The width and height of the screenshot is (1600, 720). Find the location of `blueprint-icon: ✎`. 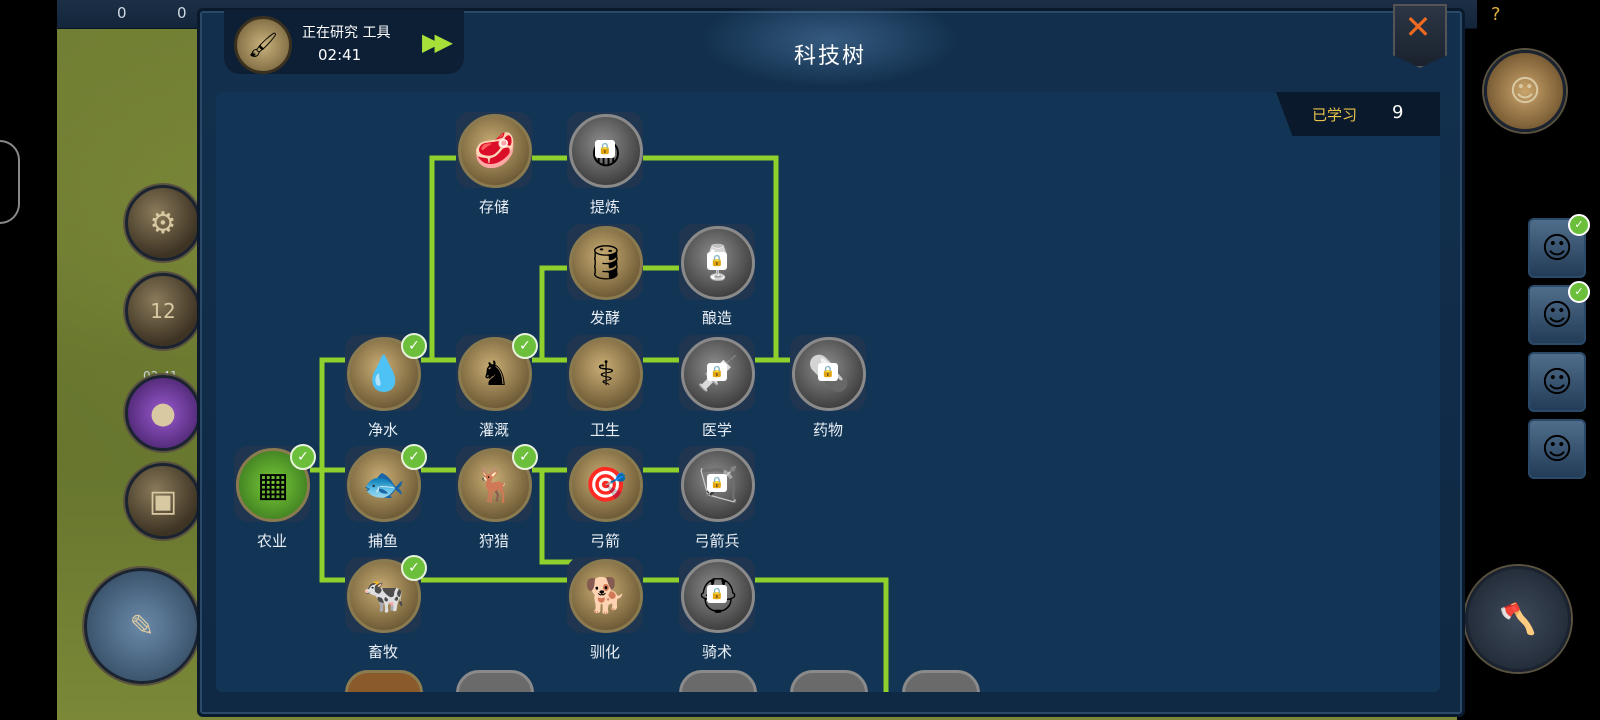

blueprint-icon: ✎ is located at coordinates (142, 626).